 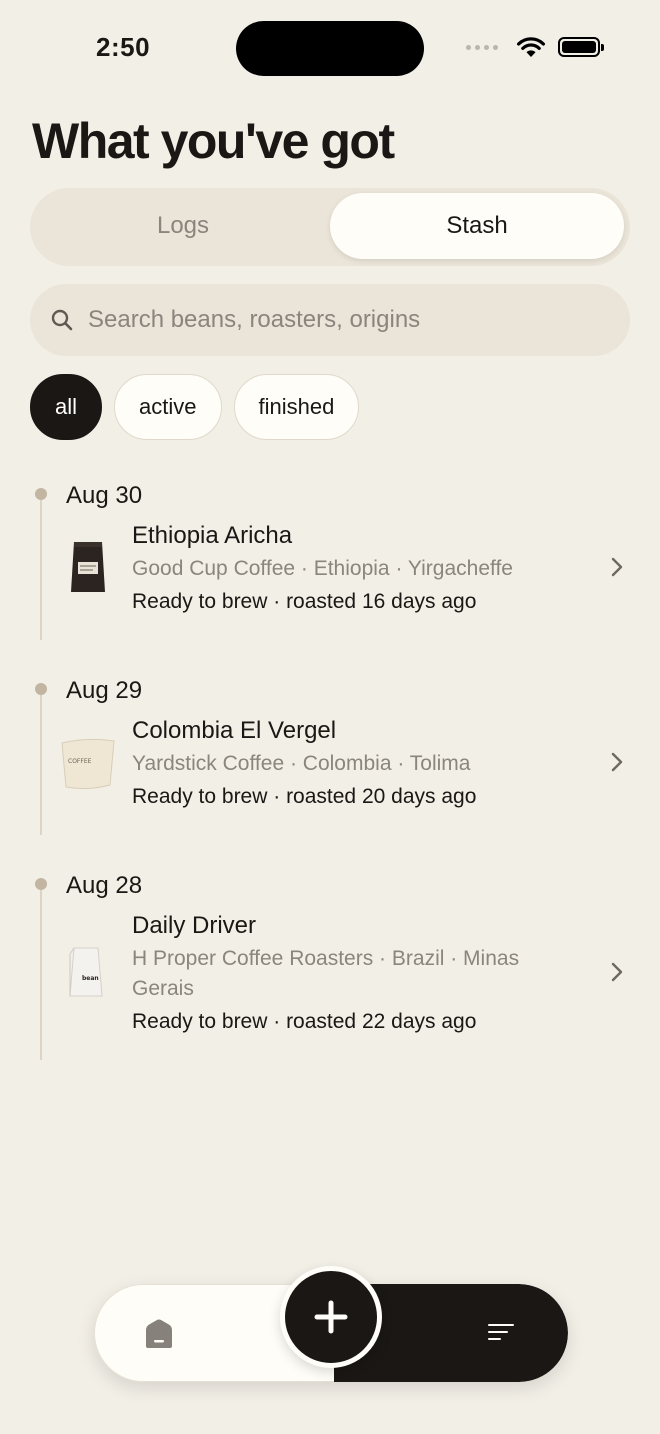 What do you see at coordinates (296, 407) in the screenshot?
I see `filter-chip-finished: finished` at bounding box center [296, 407].